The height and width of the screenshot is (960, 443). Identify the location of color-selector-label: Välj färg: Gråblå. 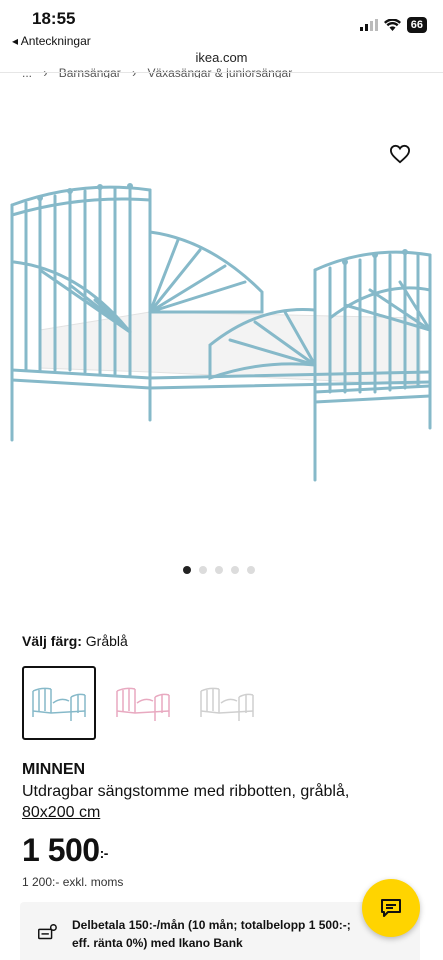
(75, 641).